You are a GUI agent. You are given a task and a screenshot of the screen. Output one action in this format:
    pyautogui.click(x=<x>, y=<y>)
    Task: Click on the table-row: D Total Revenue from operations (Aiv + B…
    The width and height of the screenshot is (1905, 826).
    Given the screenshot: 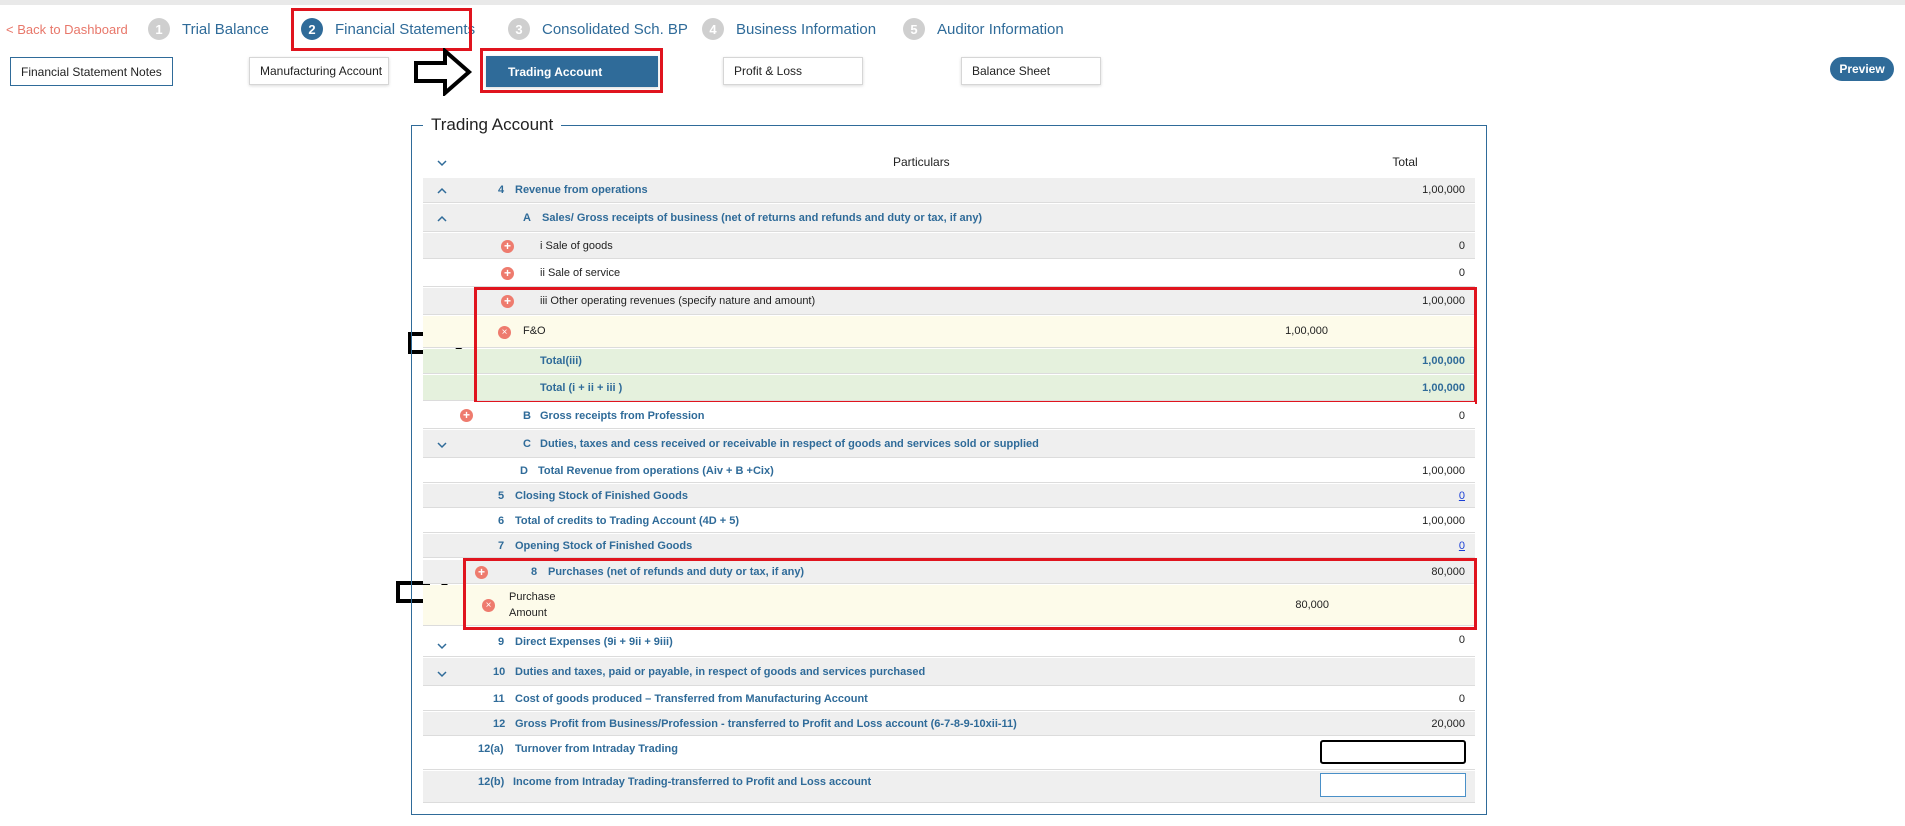 What is the action you would take?
    pyautogui.click(x=949, y=471)
    